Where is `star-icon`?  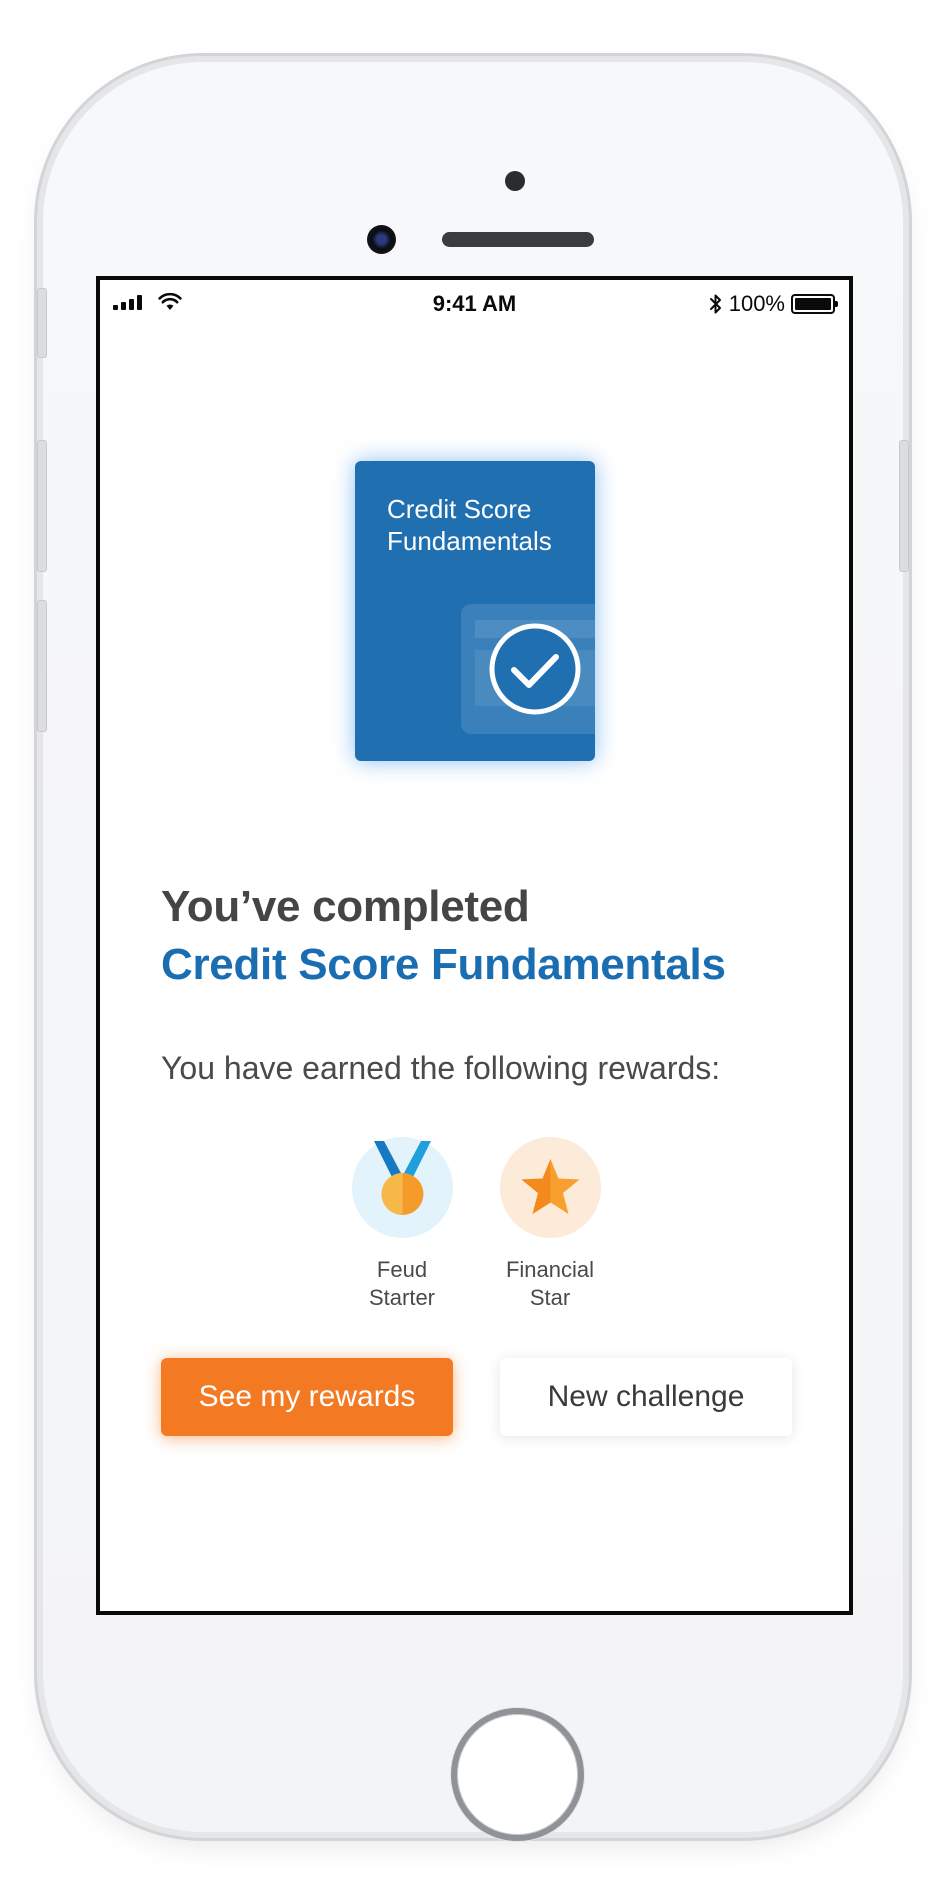
star-icon is located at coordinates (550, 1186).